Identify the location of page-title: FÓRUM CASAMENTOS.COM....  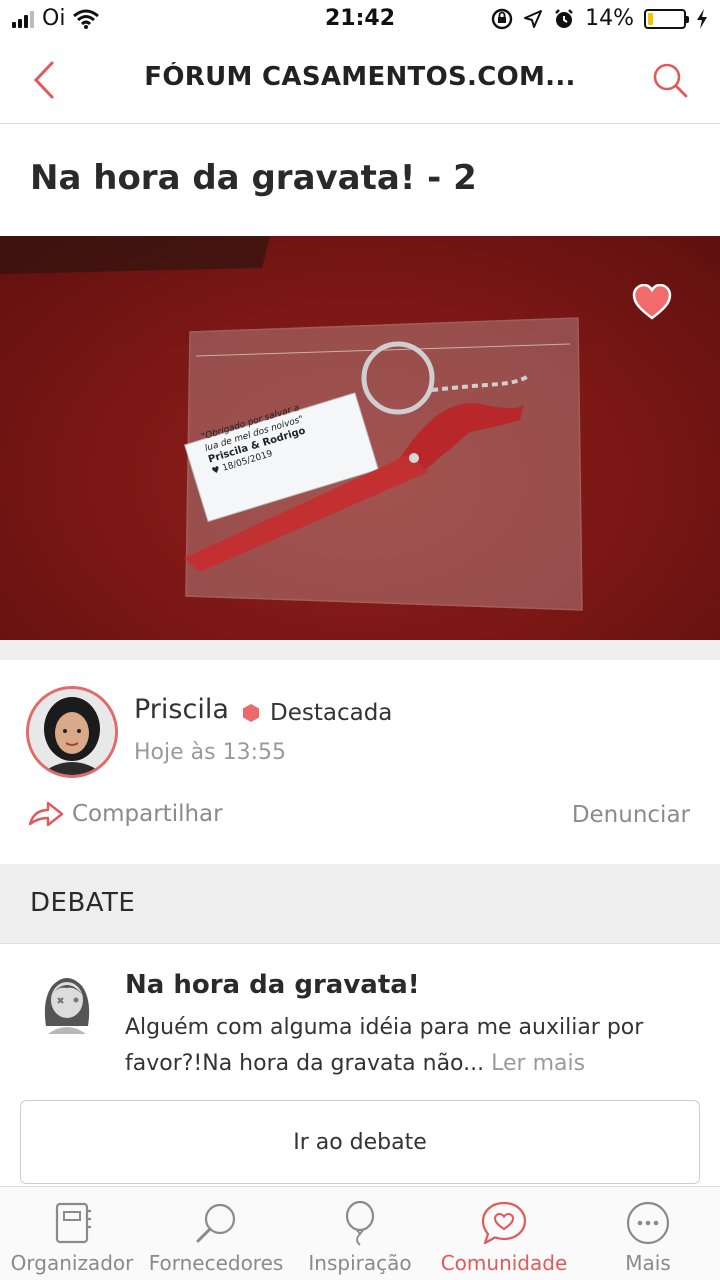
(360, 77).